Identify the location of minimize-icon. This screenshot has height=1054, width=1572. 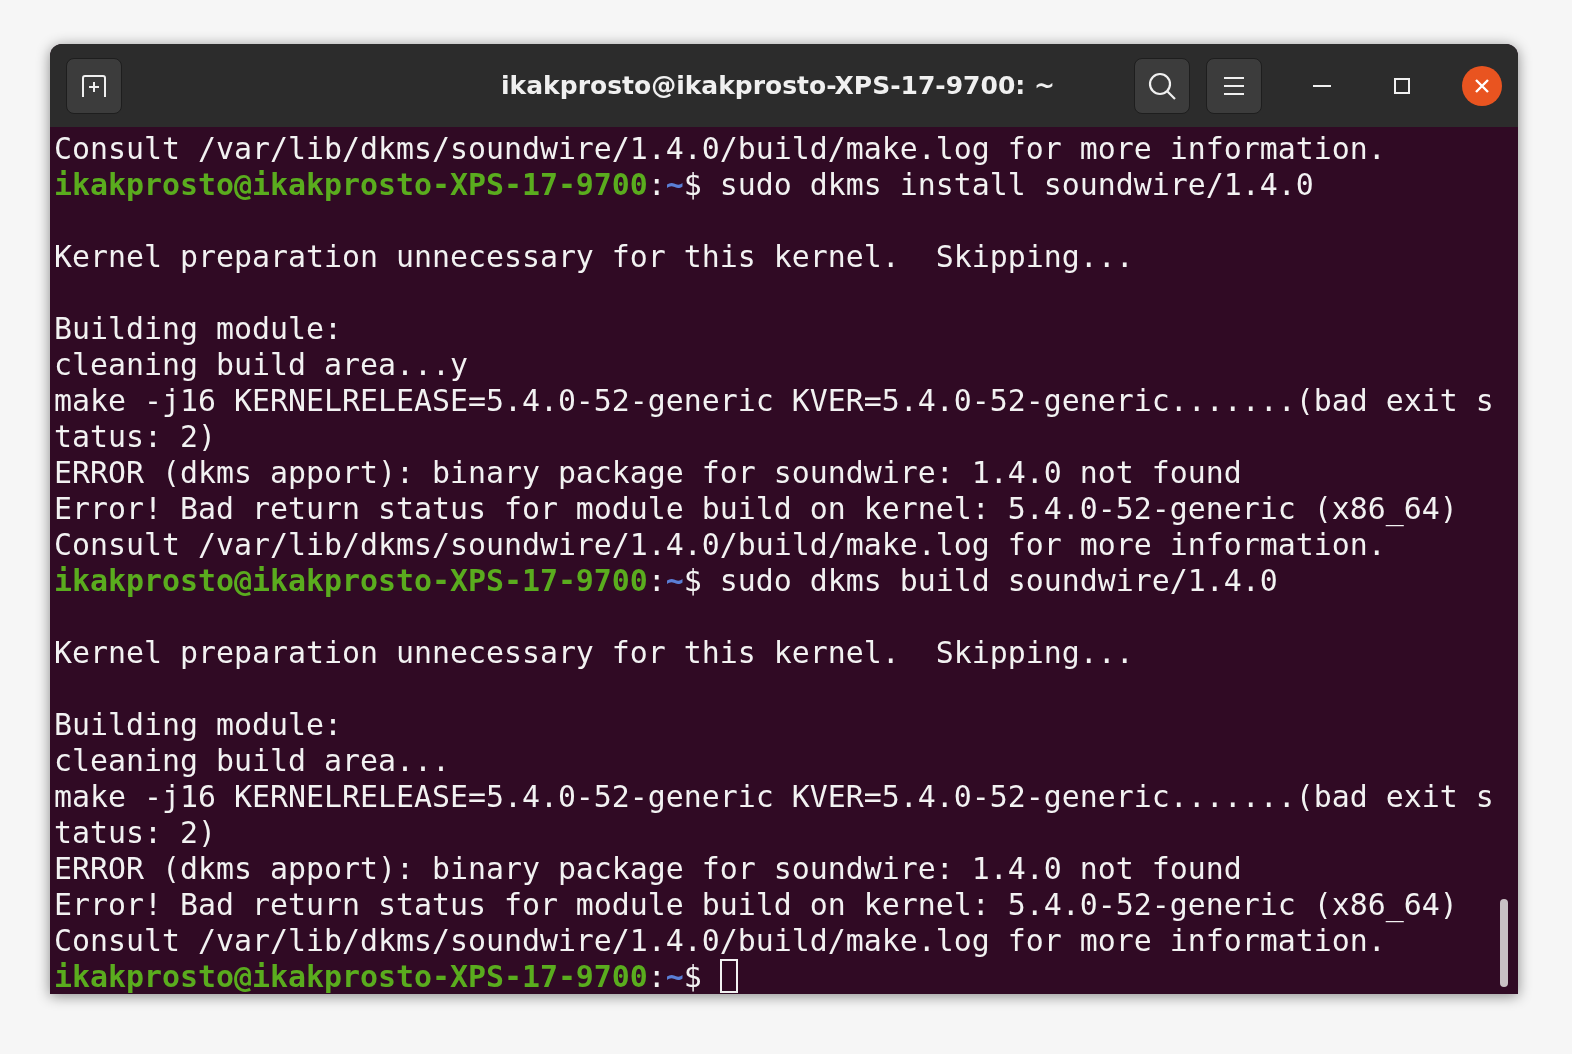
(1322, 85).